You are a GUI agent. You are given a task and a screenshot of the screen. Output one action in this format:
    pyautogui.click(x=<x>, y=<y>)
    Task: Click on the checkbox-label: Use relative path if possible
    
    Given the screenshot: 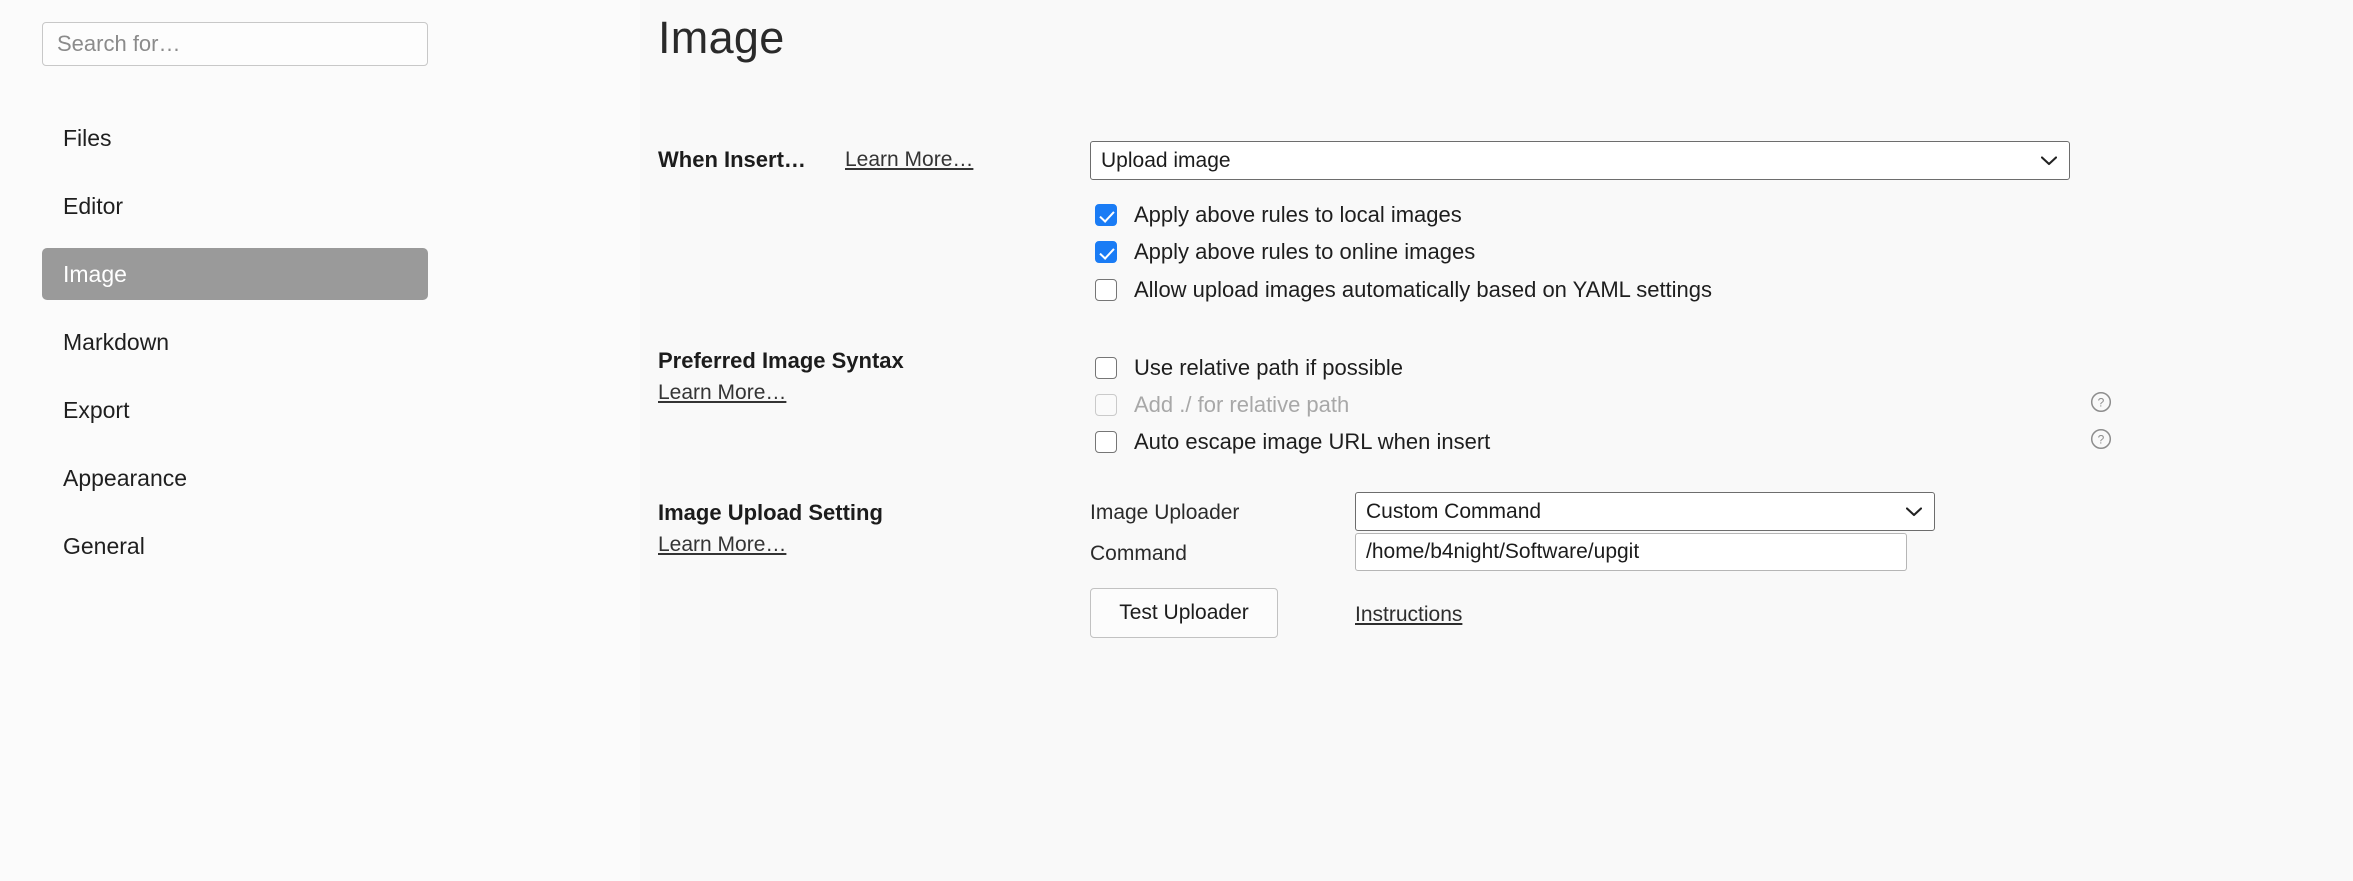 What is the action you would take?
    pyautogui.click(x=1269, y=367)
    